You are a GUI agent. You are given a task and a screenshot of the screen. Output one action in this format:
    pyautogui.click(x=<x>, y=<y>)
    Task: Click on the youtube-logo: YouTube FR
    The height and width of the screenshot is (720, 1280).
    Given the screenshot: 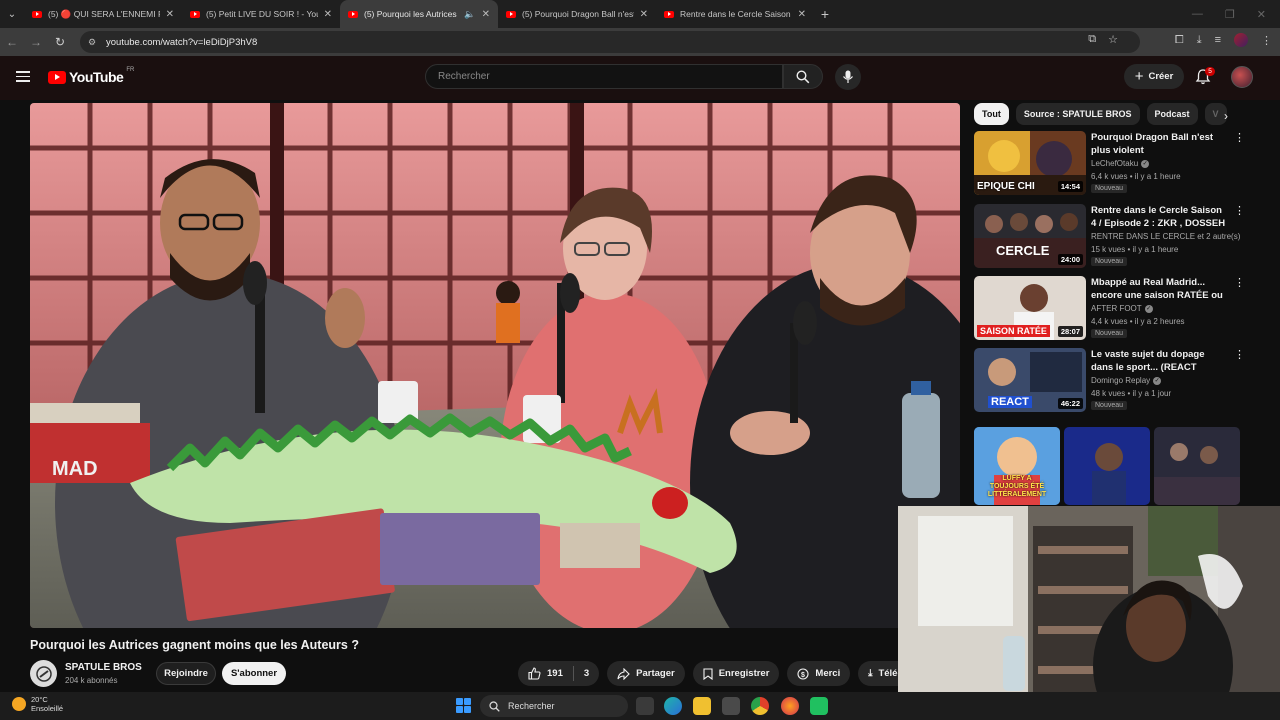 What is the action you would take?
    pyautogui.click(x=91, y=76)
    